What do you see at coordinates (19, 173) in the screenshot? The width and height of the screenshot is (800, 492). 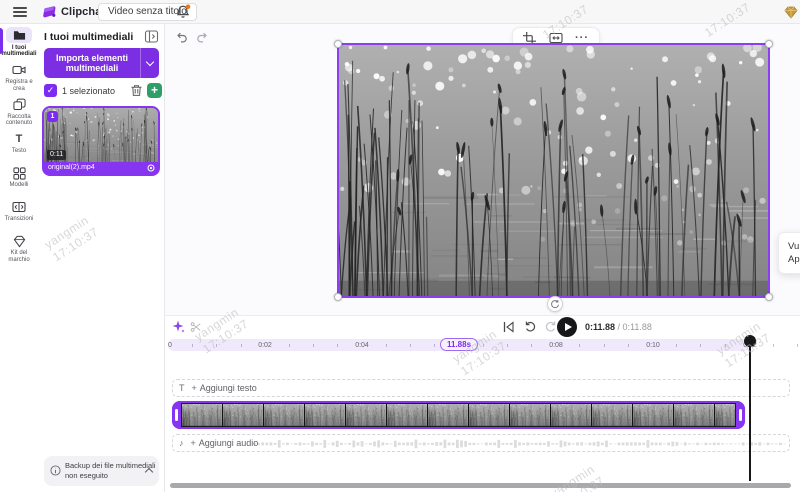 I see `templates-grid-icon` at bounding box center [19, 173].